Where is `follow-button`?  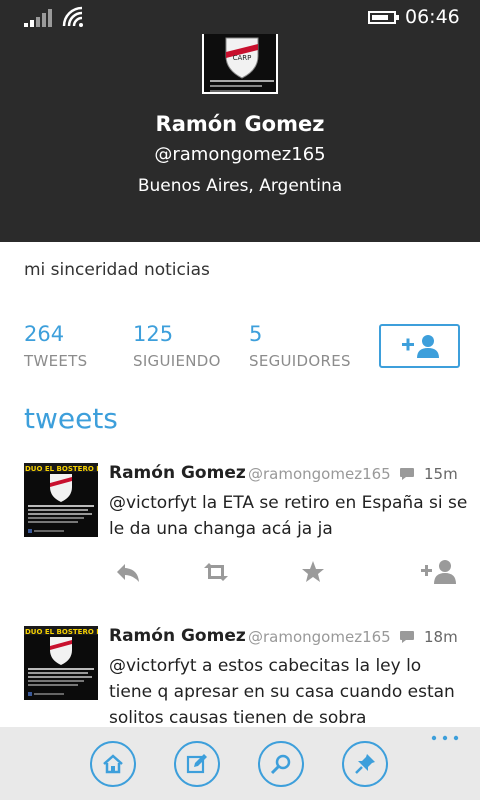 follow-button is located at coordinates (419, 346).